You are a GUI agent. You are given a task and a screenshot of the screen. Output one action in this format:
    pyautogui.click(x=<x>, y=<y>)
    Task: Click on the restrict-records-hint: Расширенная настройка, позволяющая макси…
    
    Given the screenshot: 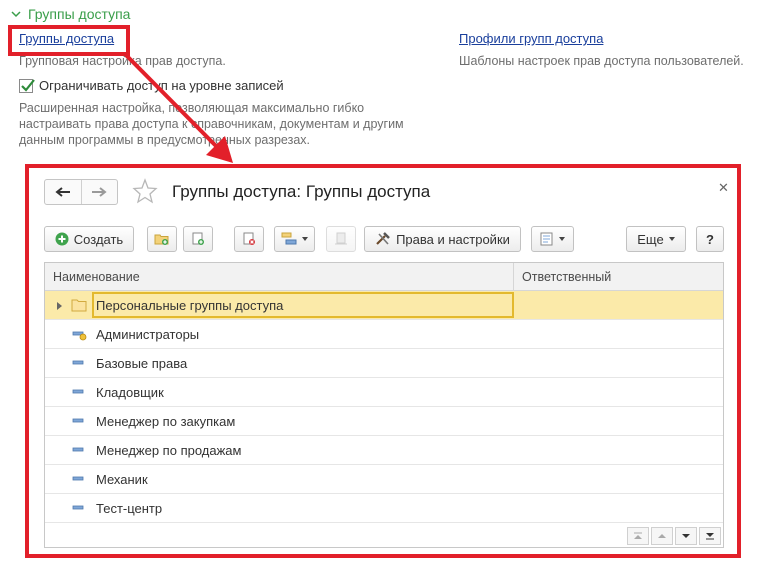 What is the action you would take?
    pyautogui.click(x=211, y=124)
    